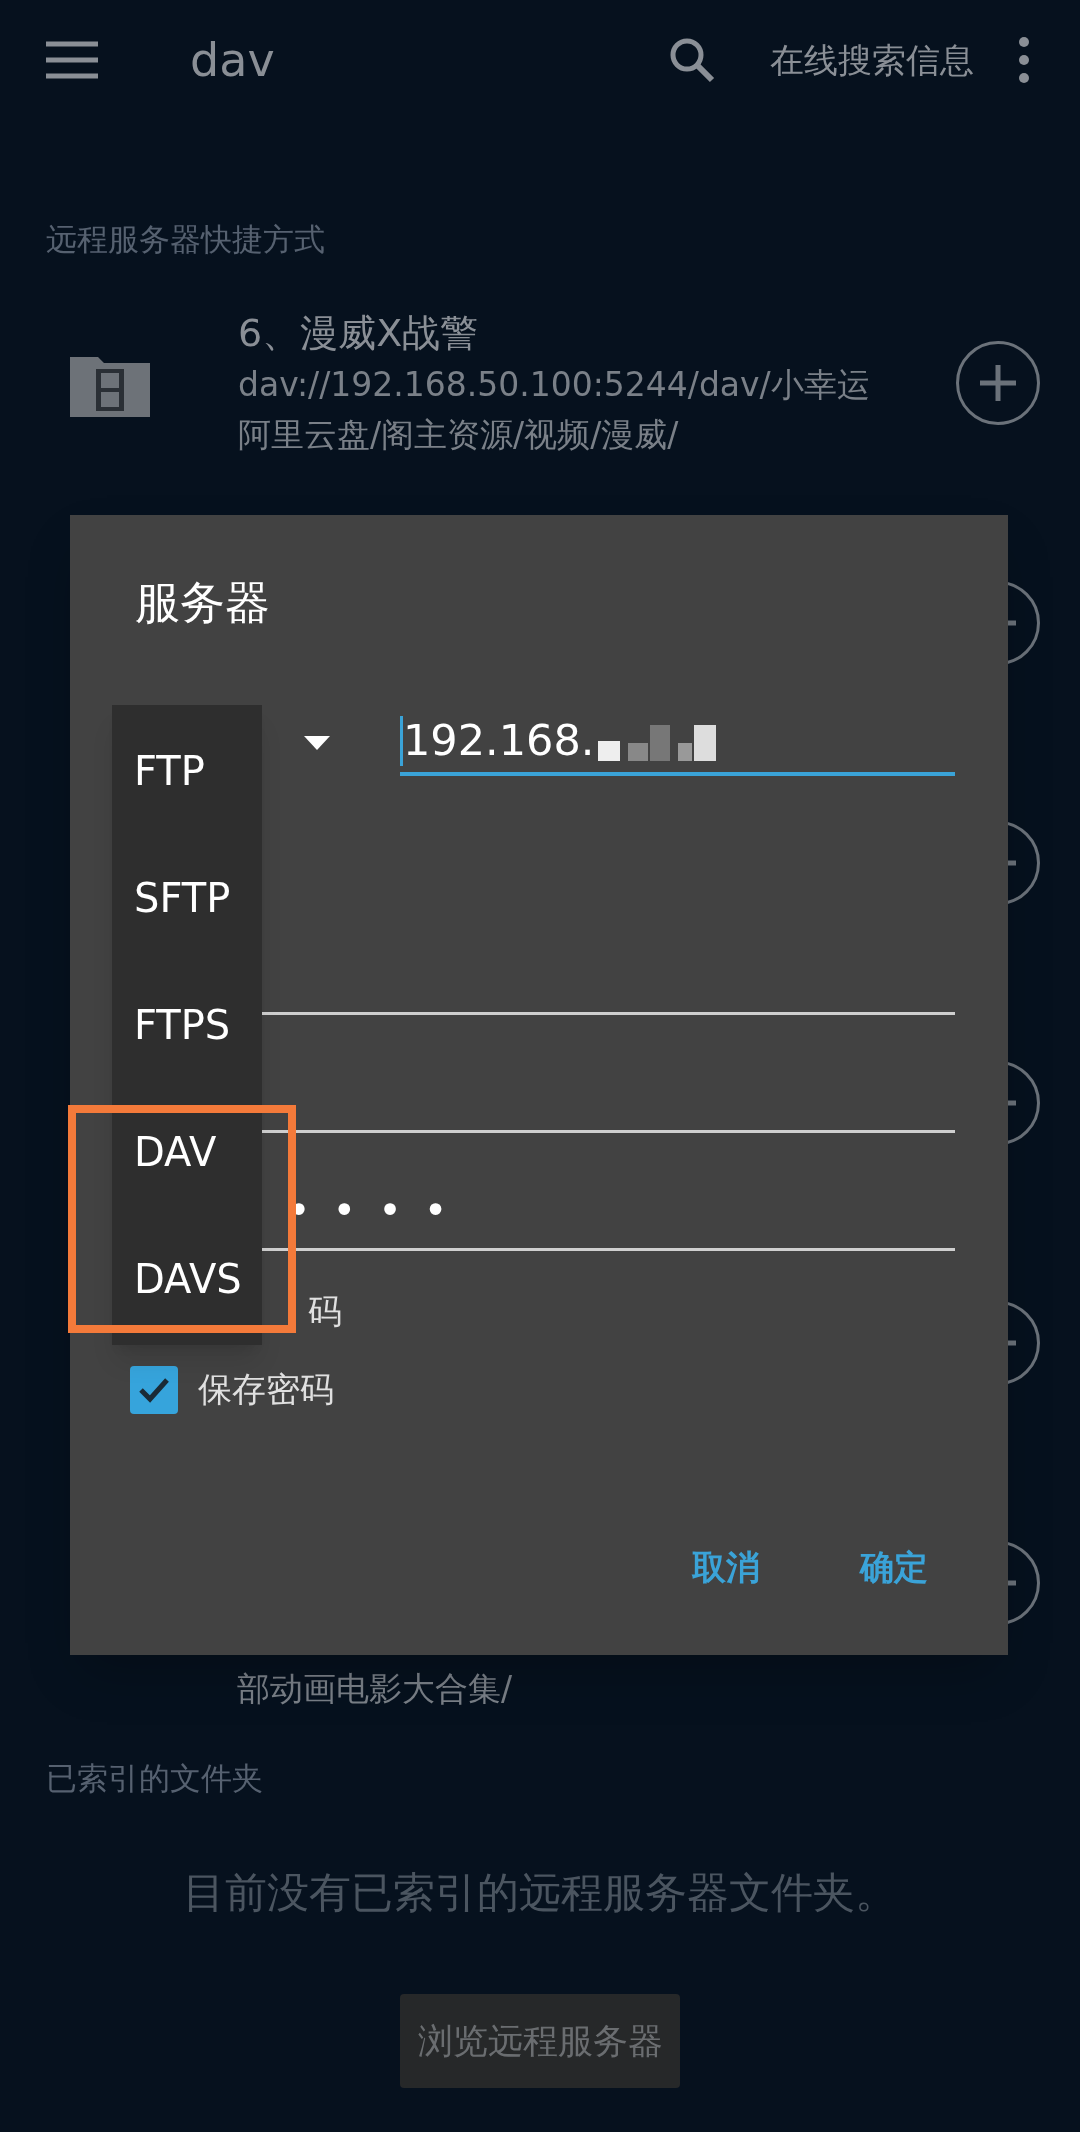 The width and height of the screenshot is (1080, 2132). Describe the element at coordinates (202, 602) in the screenshot. I see `dialog-title: 服务器` at that location.